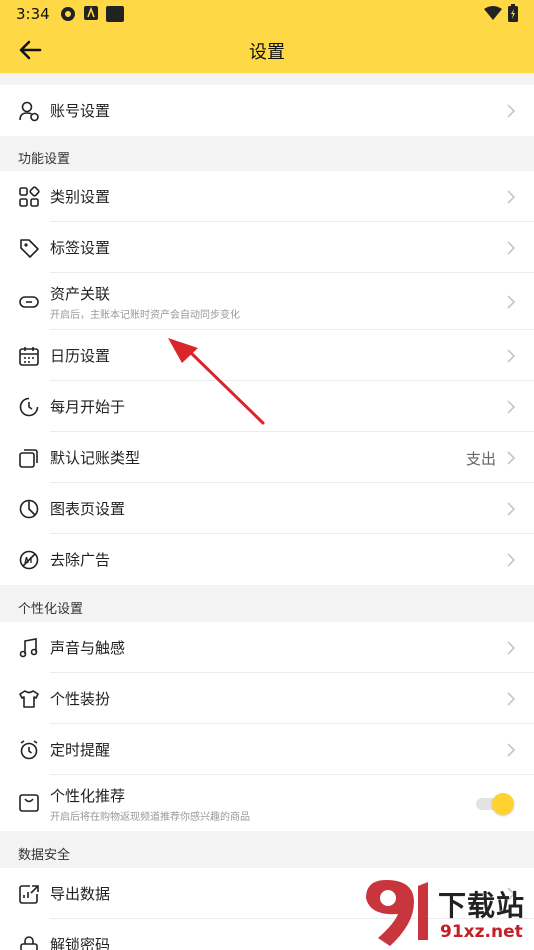  I want to click on default-type-item: 默认记账类型 支出, so click(267, 457).